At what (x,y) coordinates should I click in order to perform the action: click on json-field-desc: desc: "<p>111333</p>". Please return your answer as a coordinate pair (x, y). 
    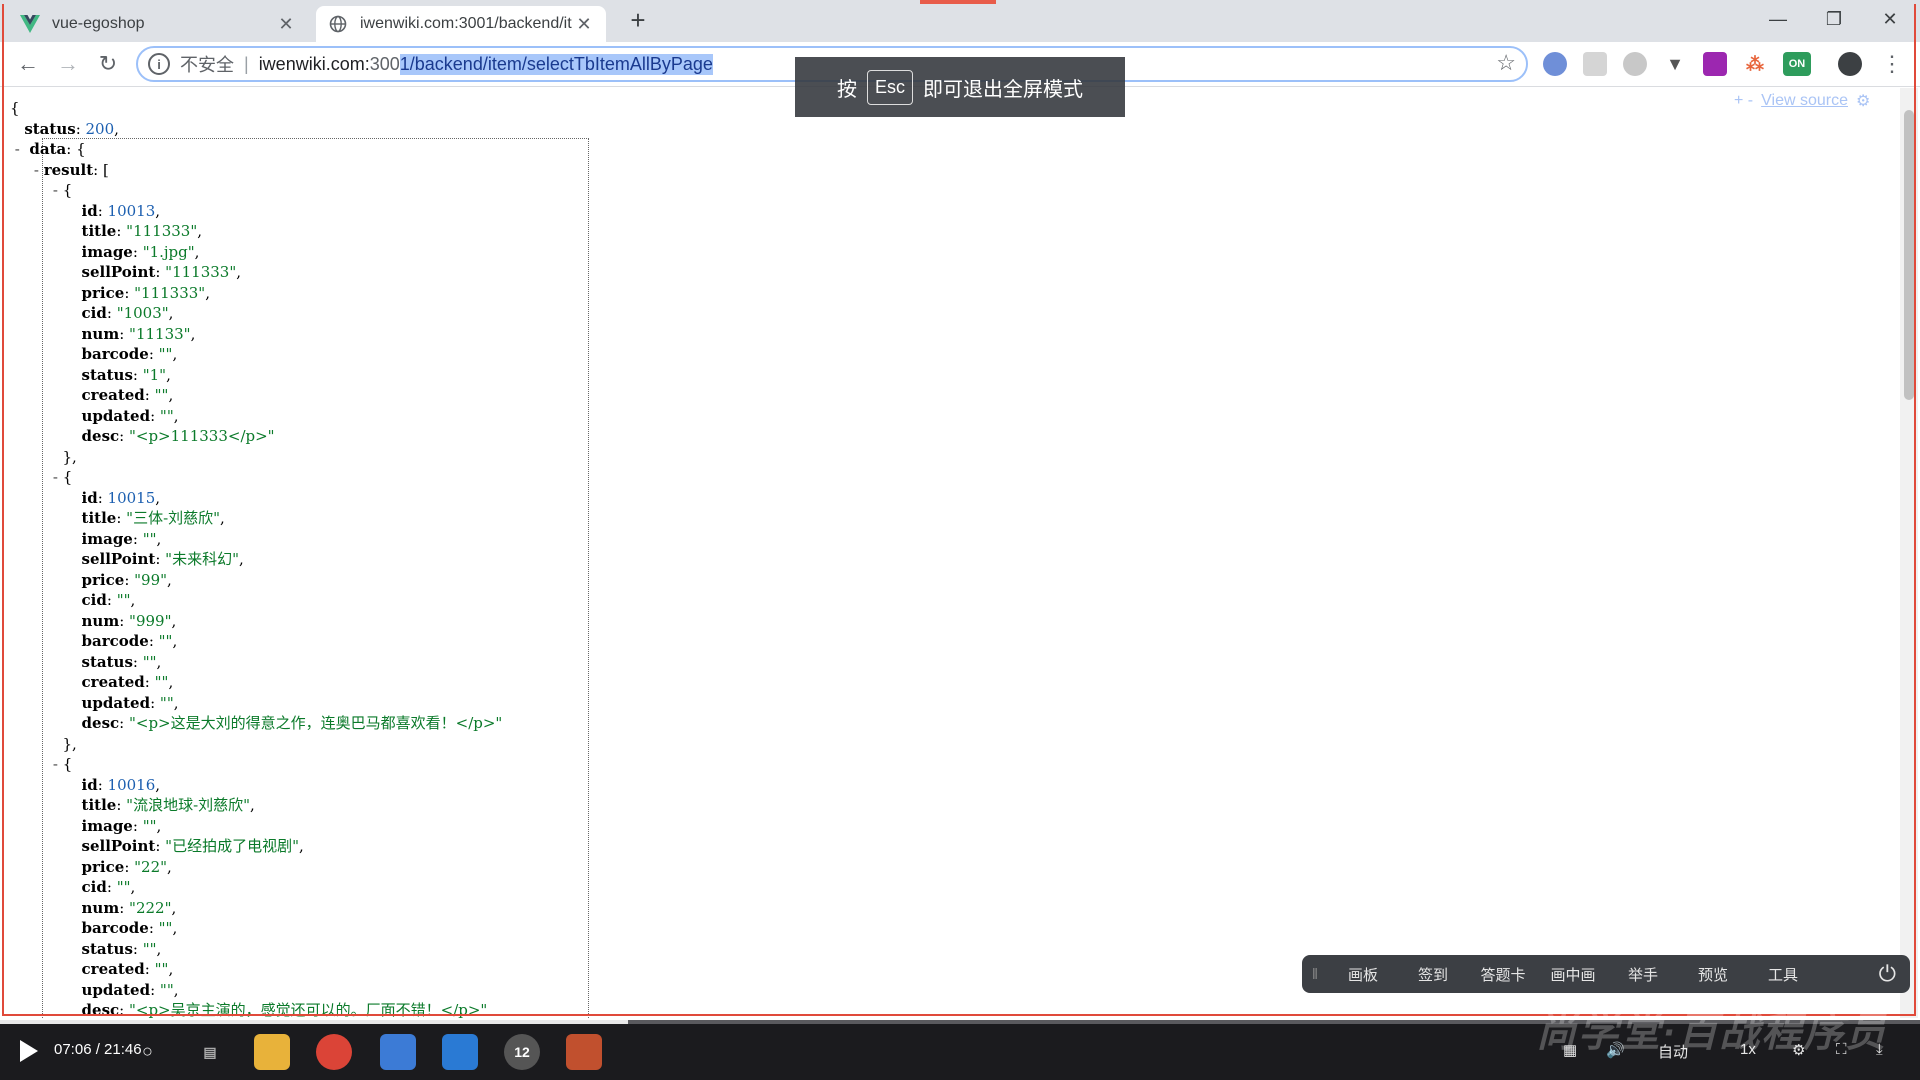
    Looking at the image, I should click on (178, 436).